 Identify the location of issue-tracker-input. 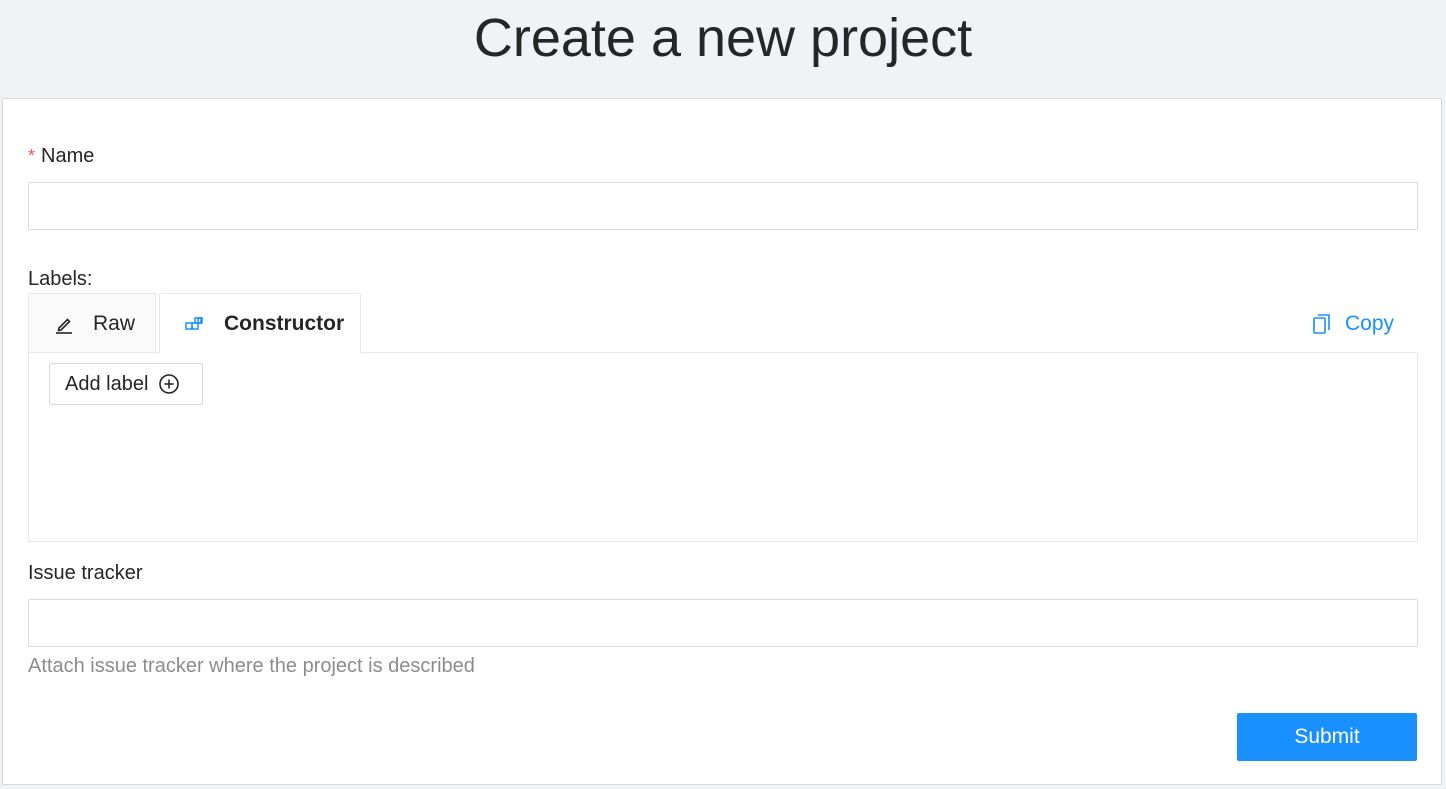
(723, 623).